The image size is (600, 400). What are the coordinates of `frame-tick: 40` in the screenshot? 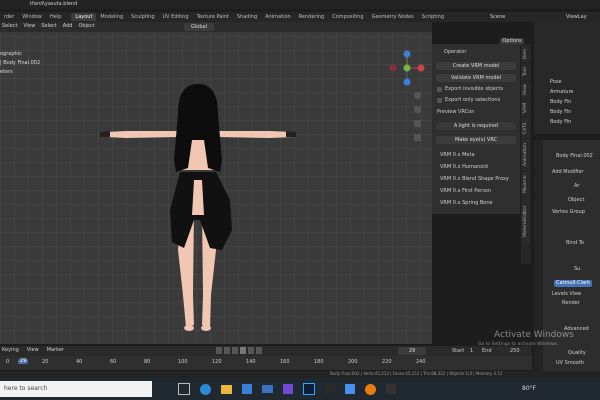 It's located at (79, 362).